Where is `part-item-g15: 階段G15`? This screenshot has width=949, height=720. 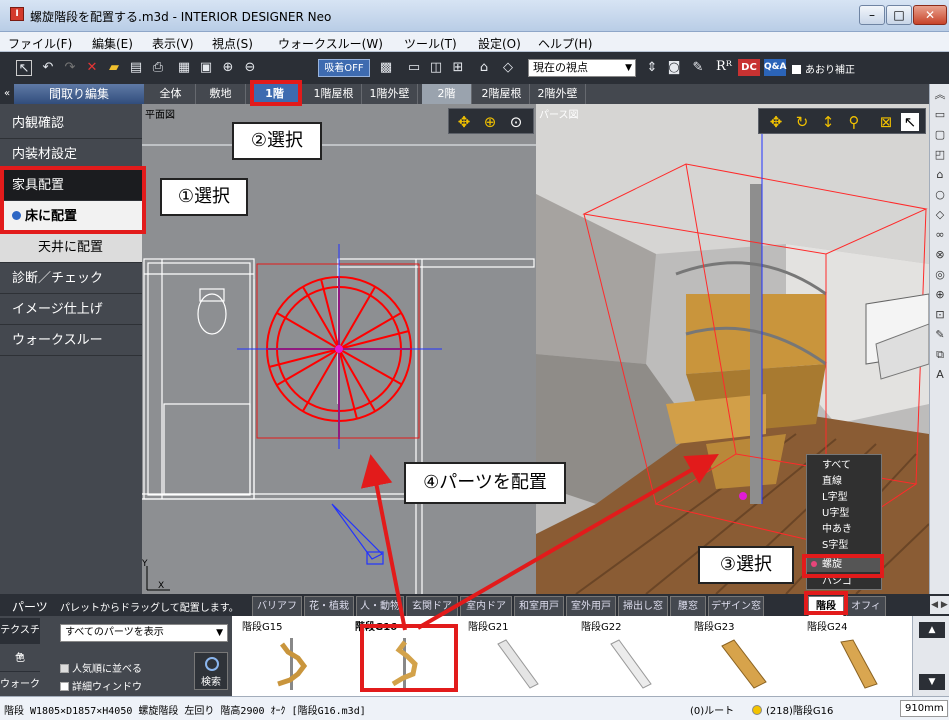
part-item-g15: 階段G15 is located at coordinates (288, 656).